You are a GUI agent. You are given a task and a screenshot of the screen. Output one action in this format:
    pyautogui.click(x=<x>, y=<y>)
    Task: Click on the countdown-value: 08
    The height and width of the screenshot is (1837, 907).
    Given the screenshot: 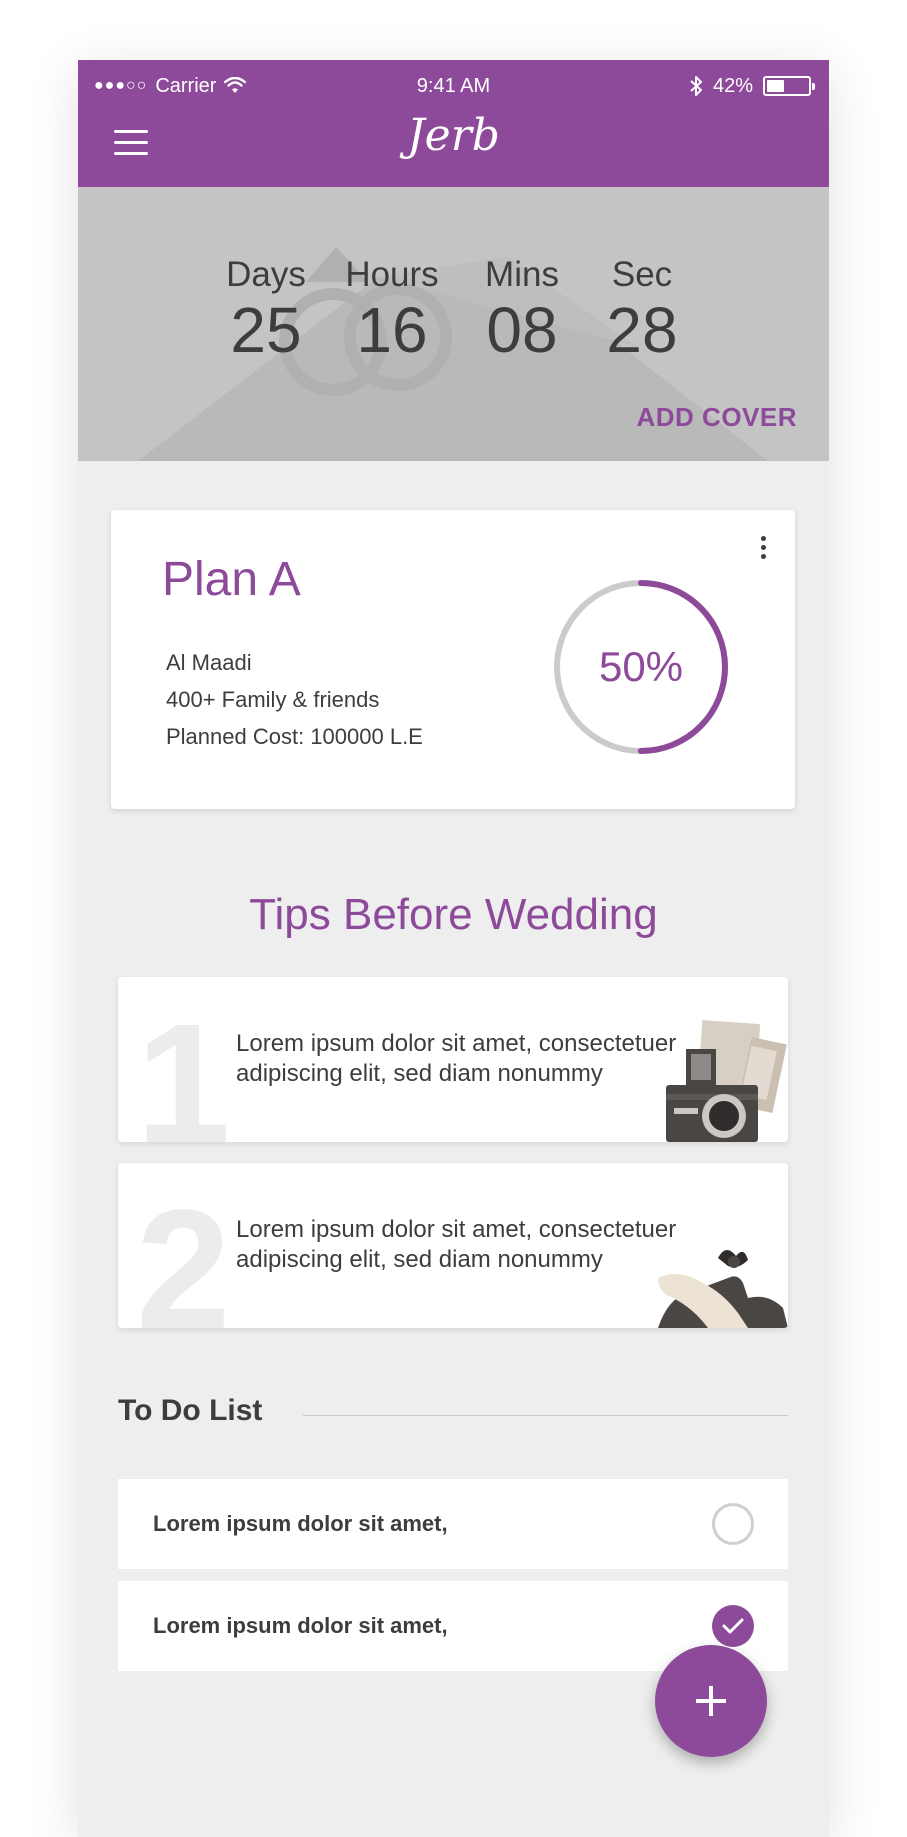 What is the action you would take?
    pyautogui.click(x=522, y=330)
    